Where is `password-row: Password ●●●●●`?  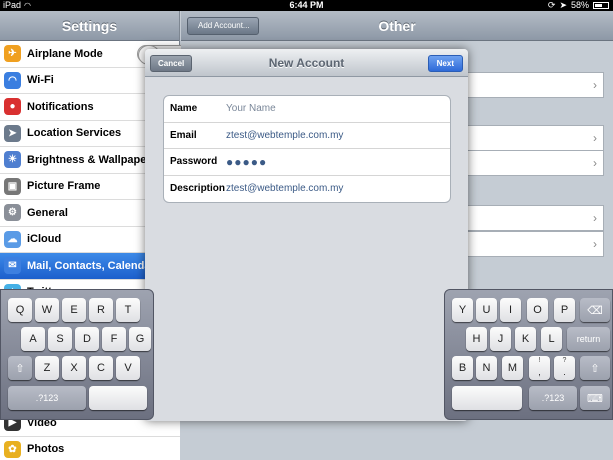 password-row: Password ●●●●● is located at coordinates (307, 162).